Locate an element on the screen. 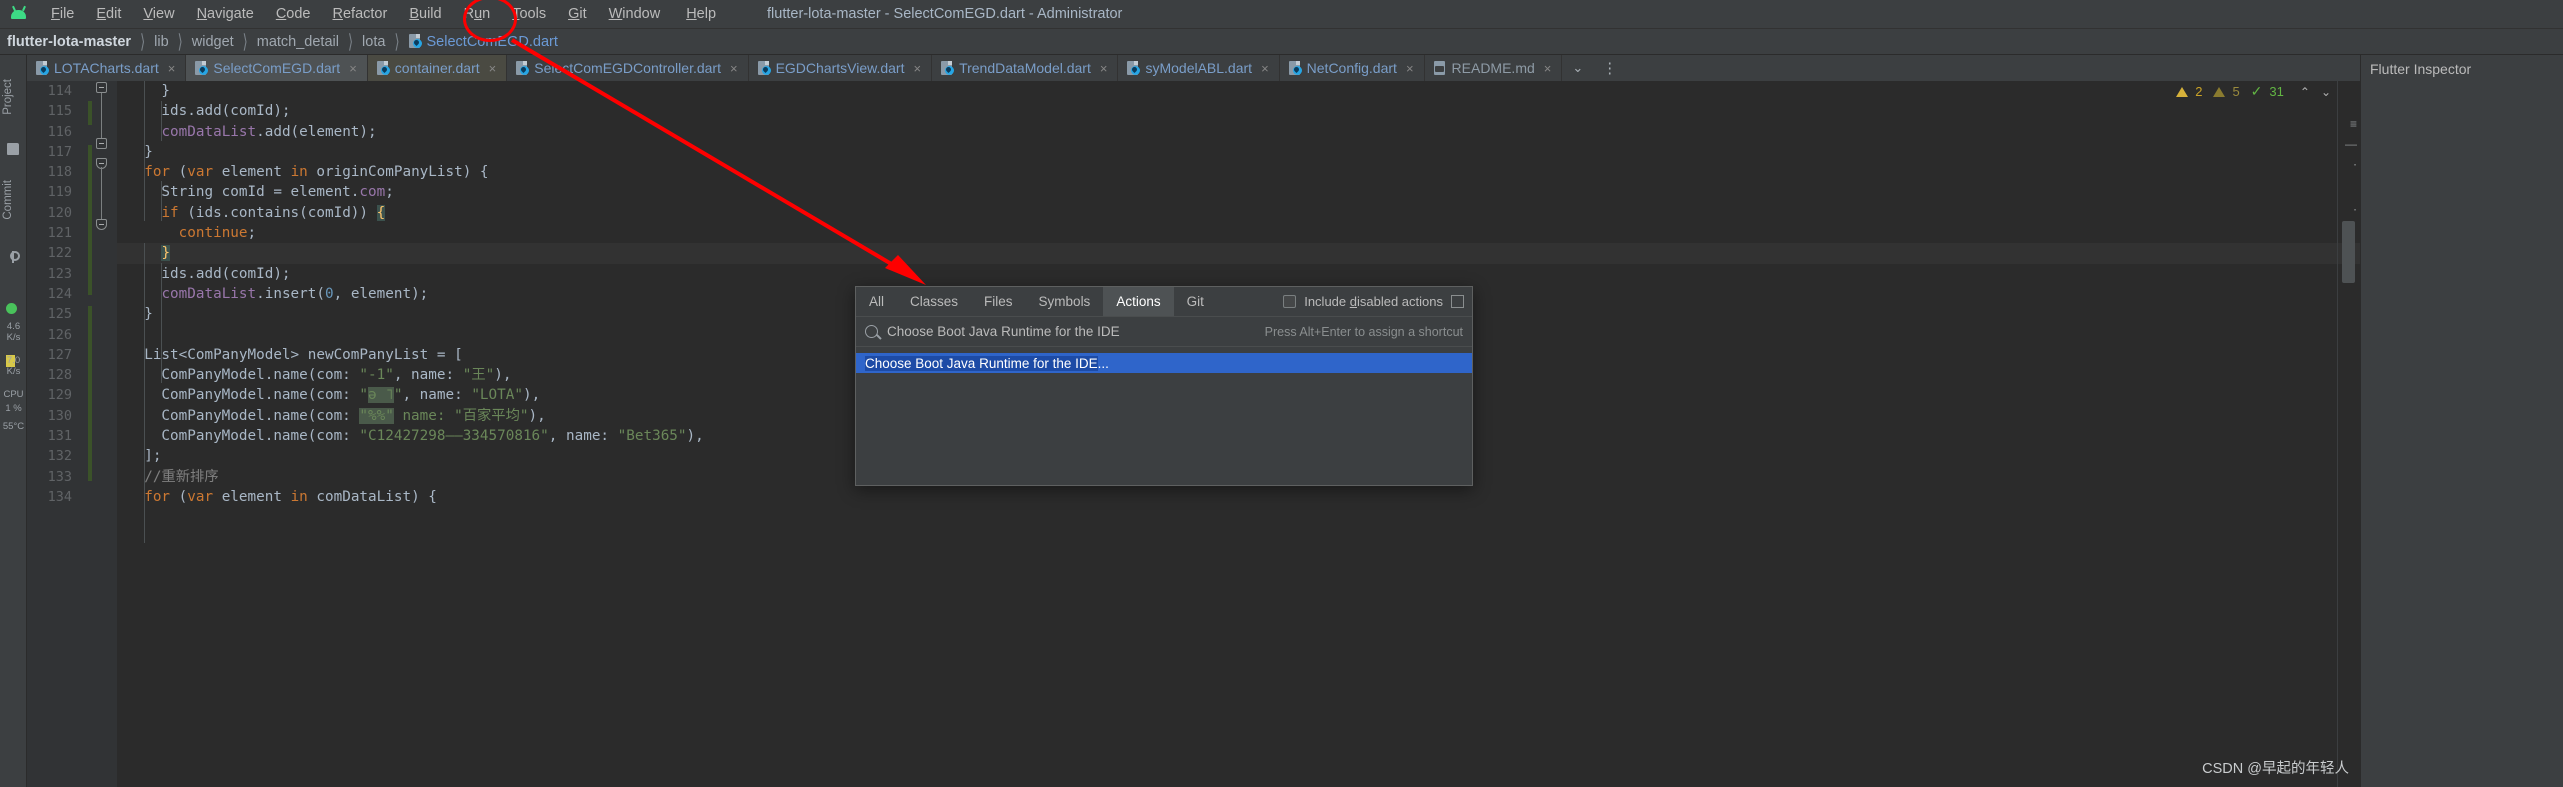  editor-tab-readme: README.md × is located at coordinates (1494, 68).